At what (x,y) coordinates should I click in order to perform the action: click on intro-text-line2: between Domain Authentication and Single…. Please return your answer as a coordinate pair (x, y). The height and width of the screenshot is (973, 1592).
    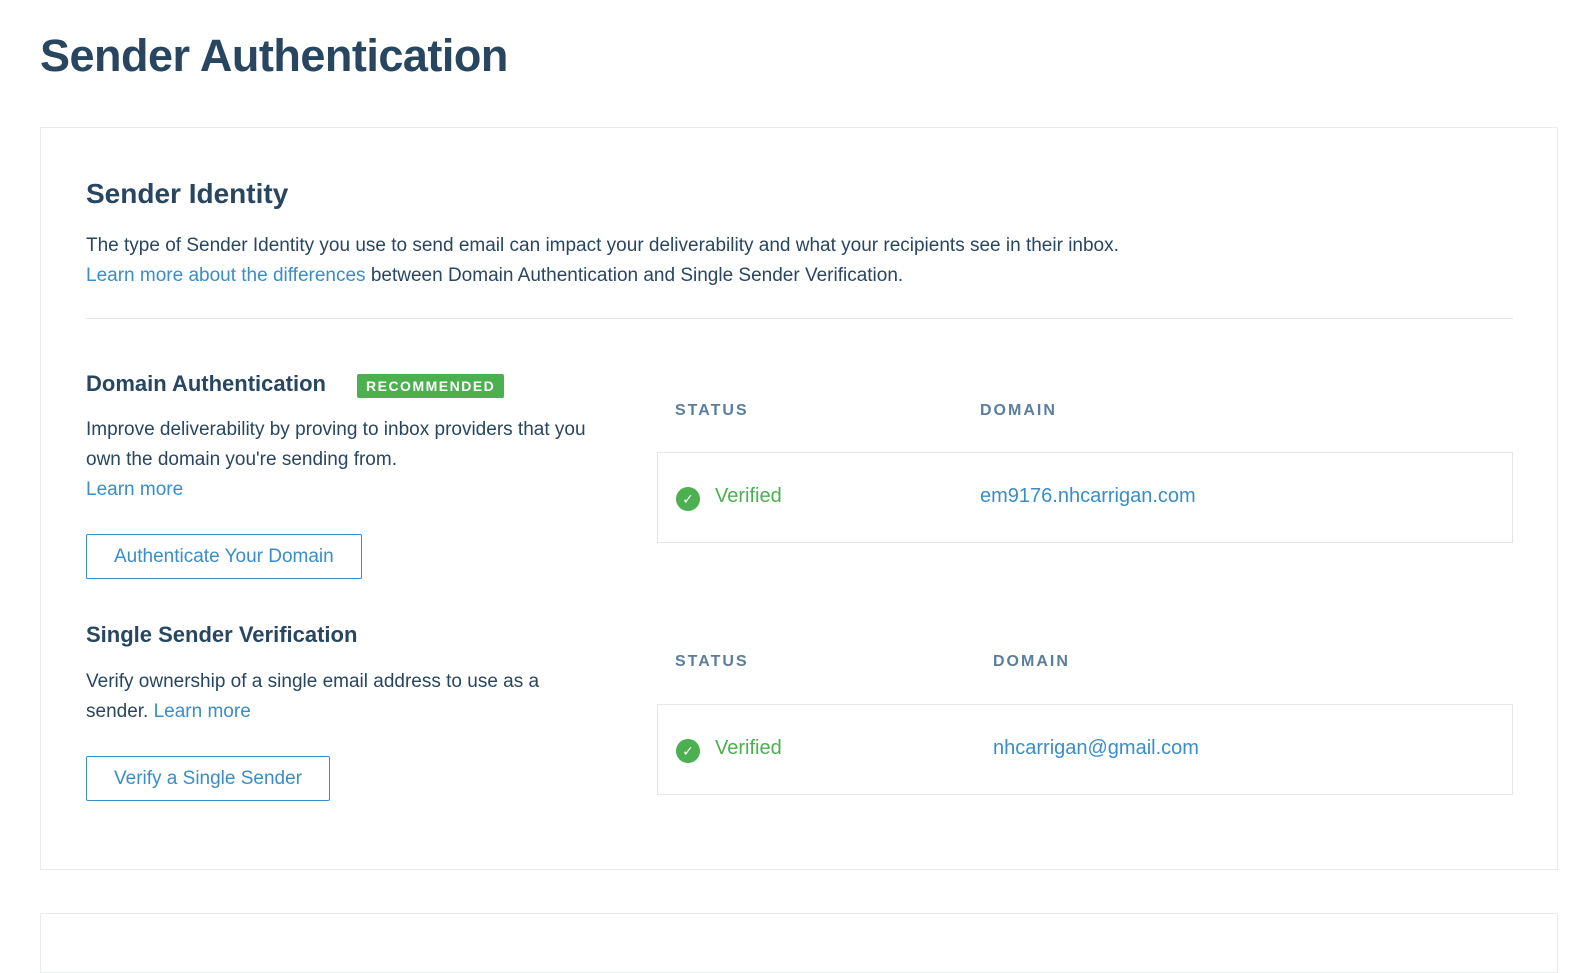
    Looking at the image, I should click on (634, 275).